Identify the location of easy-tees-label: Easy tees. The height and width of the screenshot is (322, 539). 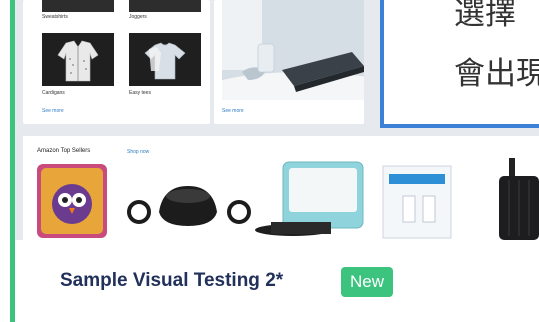
(140, 93).